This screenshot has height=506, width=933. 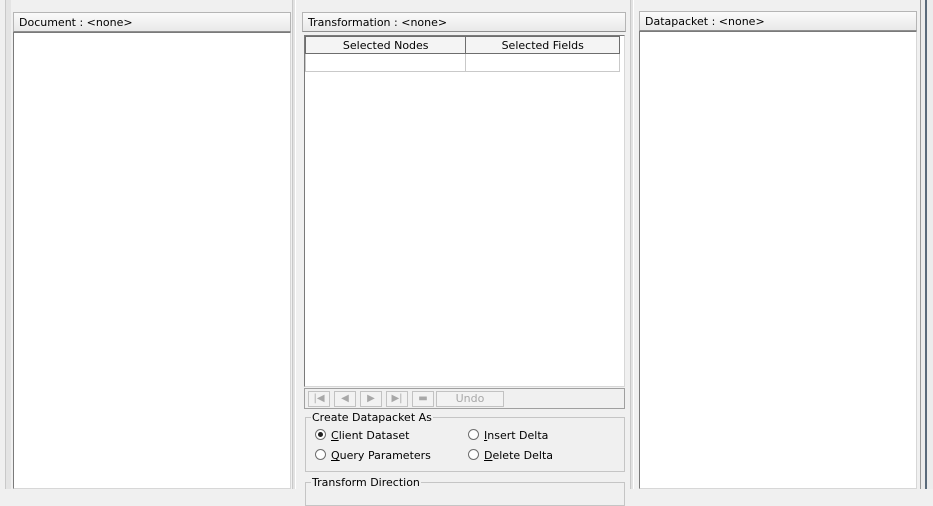 What do you see at coordinates (8, 244) in the screenshot?
I see `document-panel-edge` at bounding box center [8, 244].